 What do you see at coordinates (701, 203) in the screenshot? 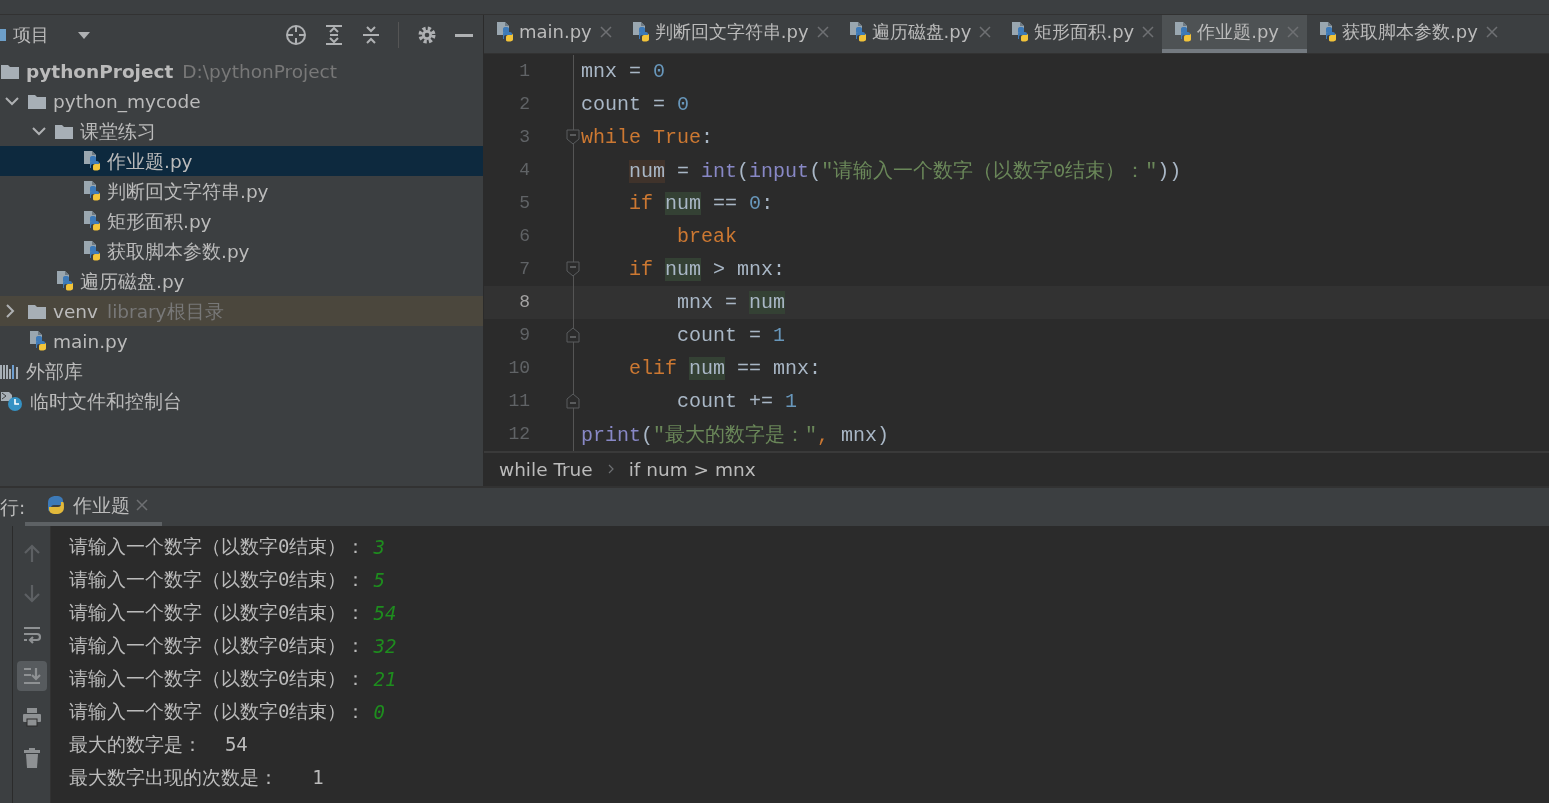
I see `code-line: if num == 0:` at bounding box center [701, 203].